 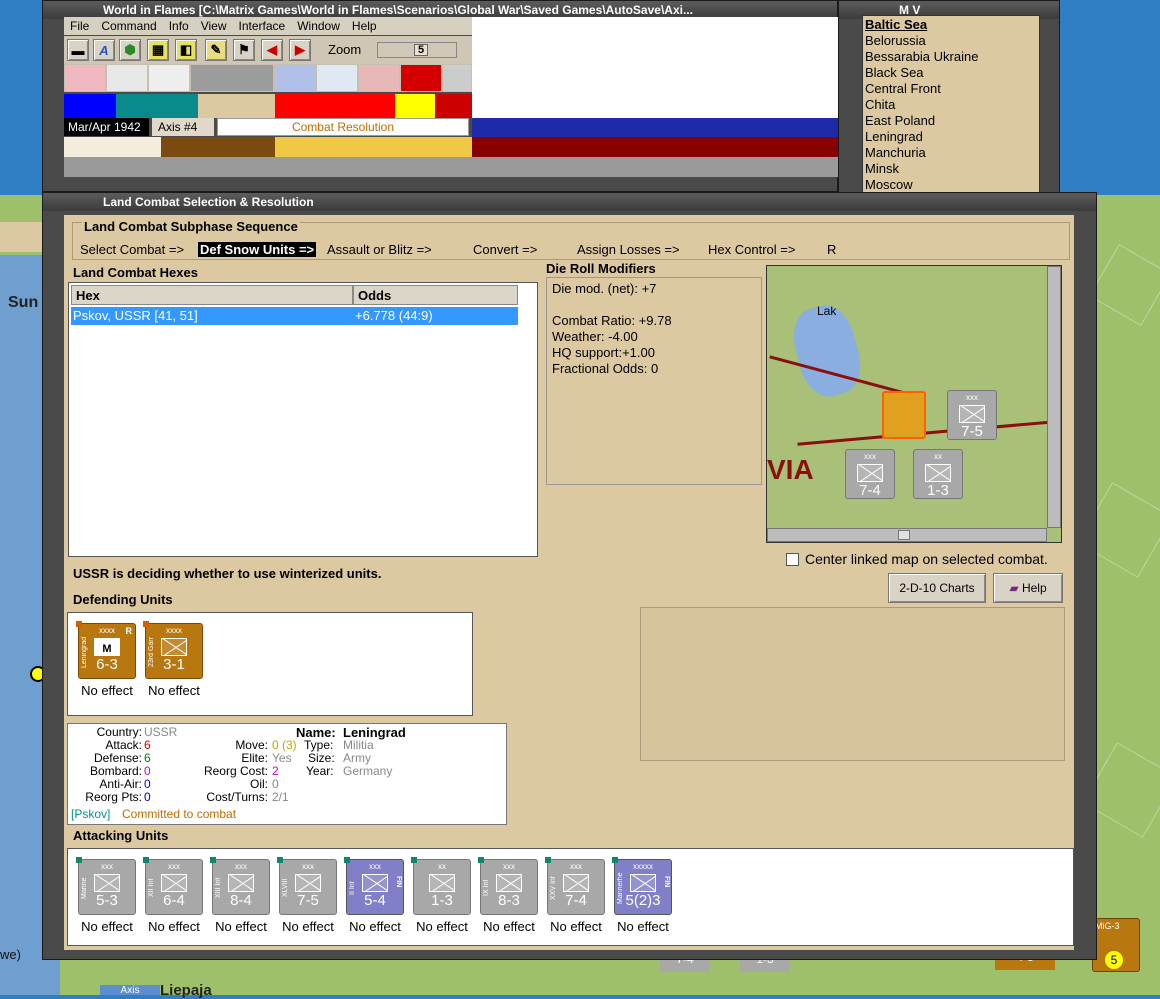 I want to click on center-map-option: Center linked map on selected combat., so click(x=917, y=559).